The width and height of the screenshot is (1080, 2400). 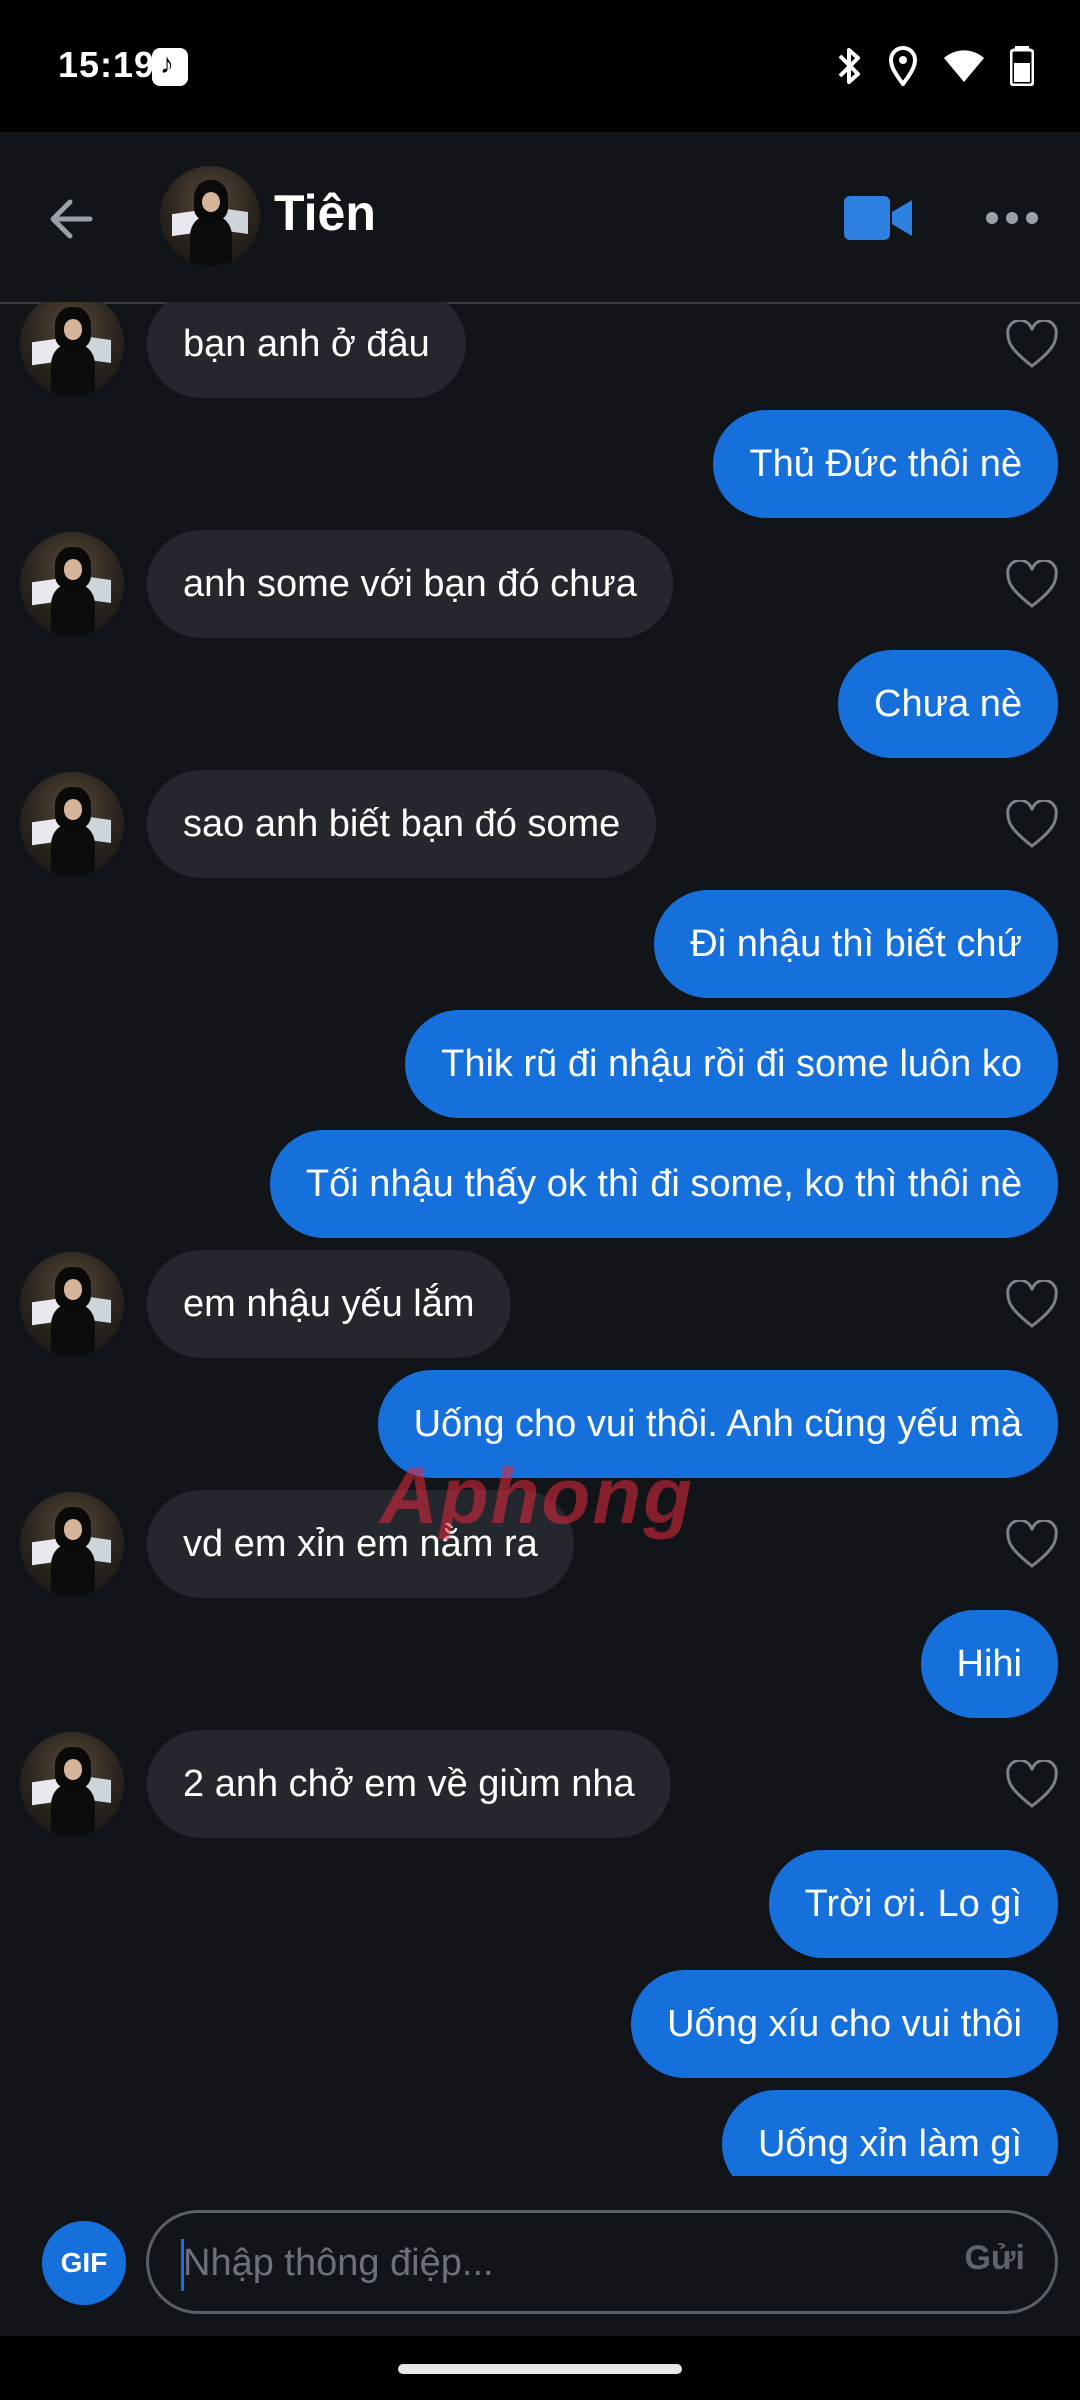 What do you see at coordinates (540, 704) in the screenshot?
I see `outgoing-message: Chưa nè` at bounding box center [540, 704].